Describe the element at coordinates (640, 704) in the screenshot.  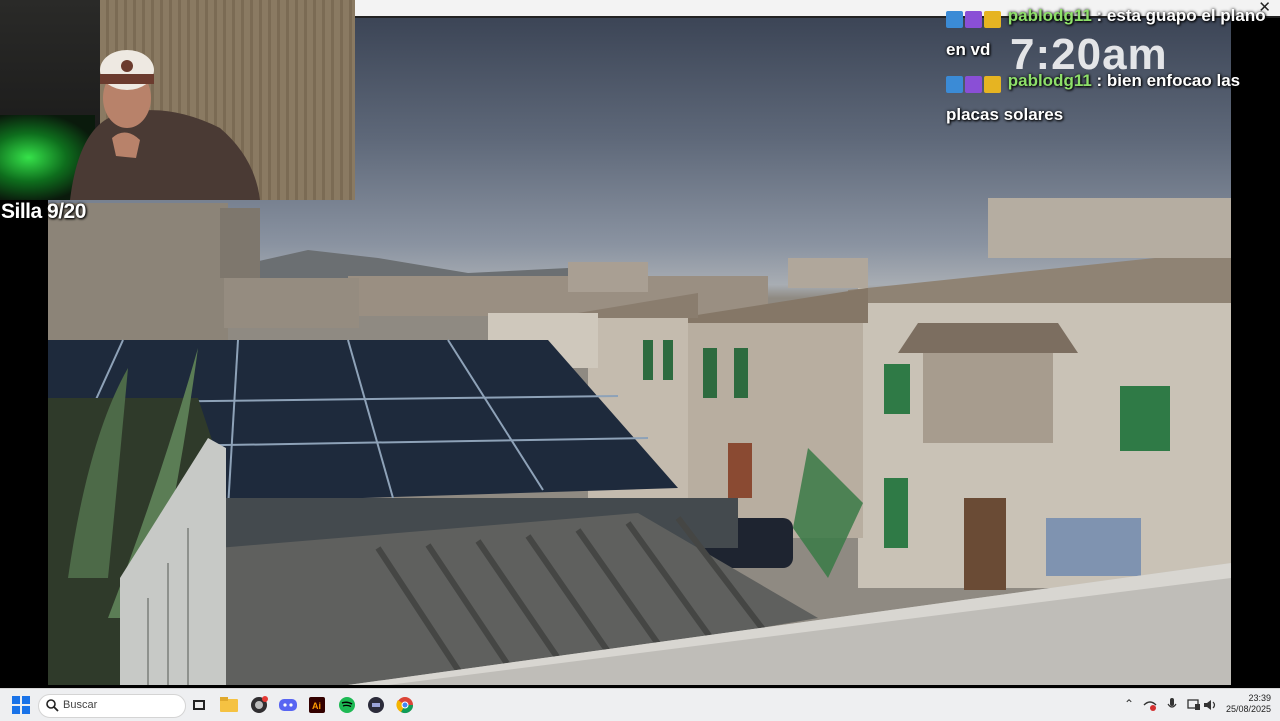
I see `taskbar: Buscar Ai ⌃ 23:39 25/08/2025` at that location.